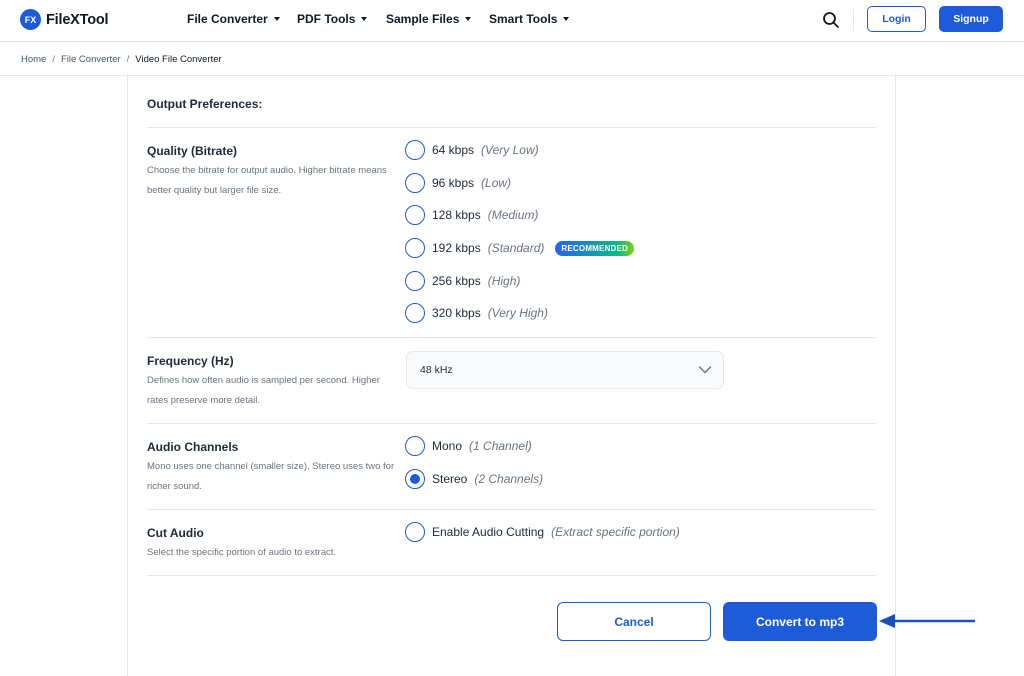 Image resolution: width=1024 pixels, height=676 pixels. I want to click on channels-title: Audio Channels, so click(193, 447).